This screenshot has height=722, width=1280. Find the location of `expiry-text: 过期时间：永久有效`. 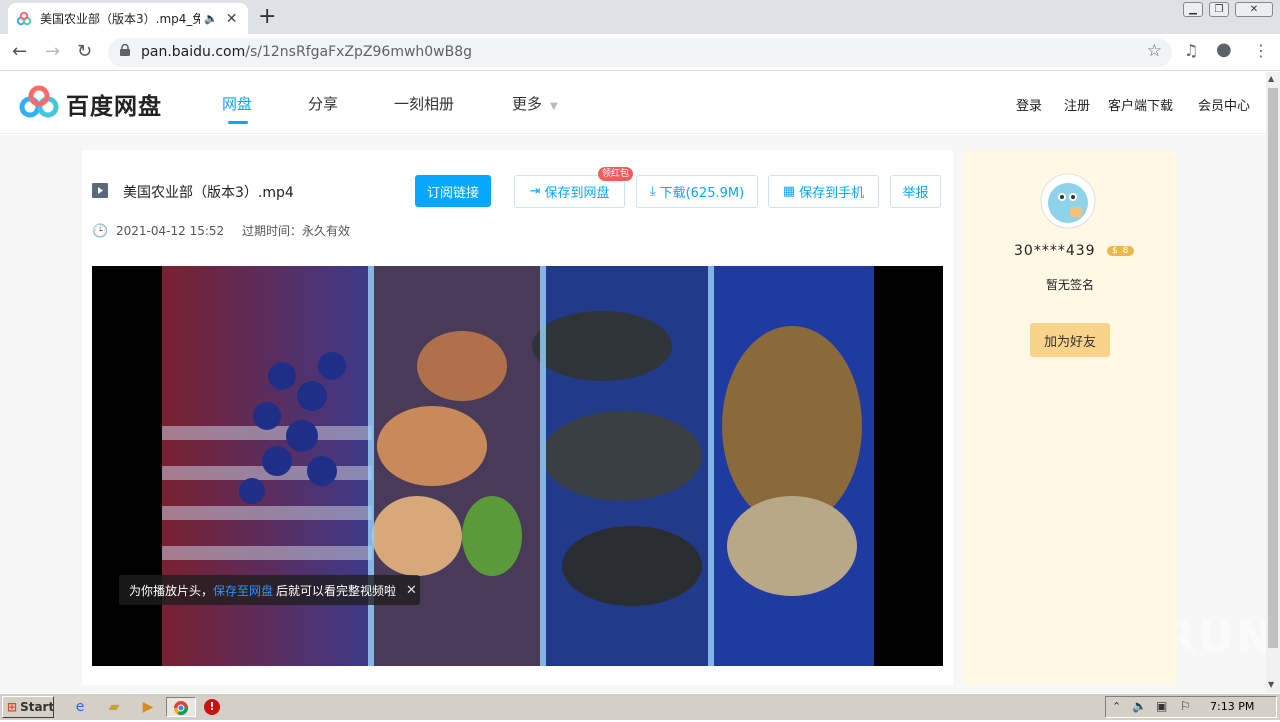

expiry-text: 过期时间：永久有效 is located at coordinates (295, 231).